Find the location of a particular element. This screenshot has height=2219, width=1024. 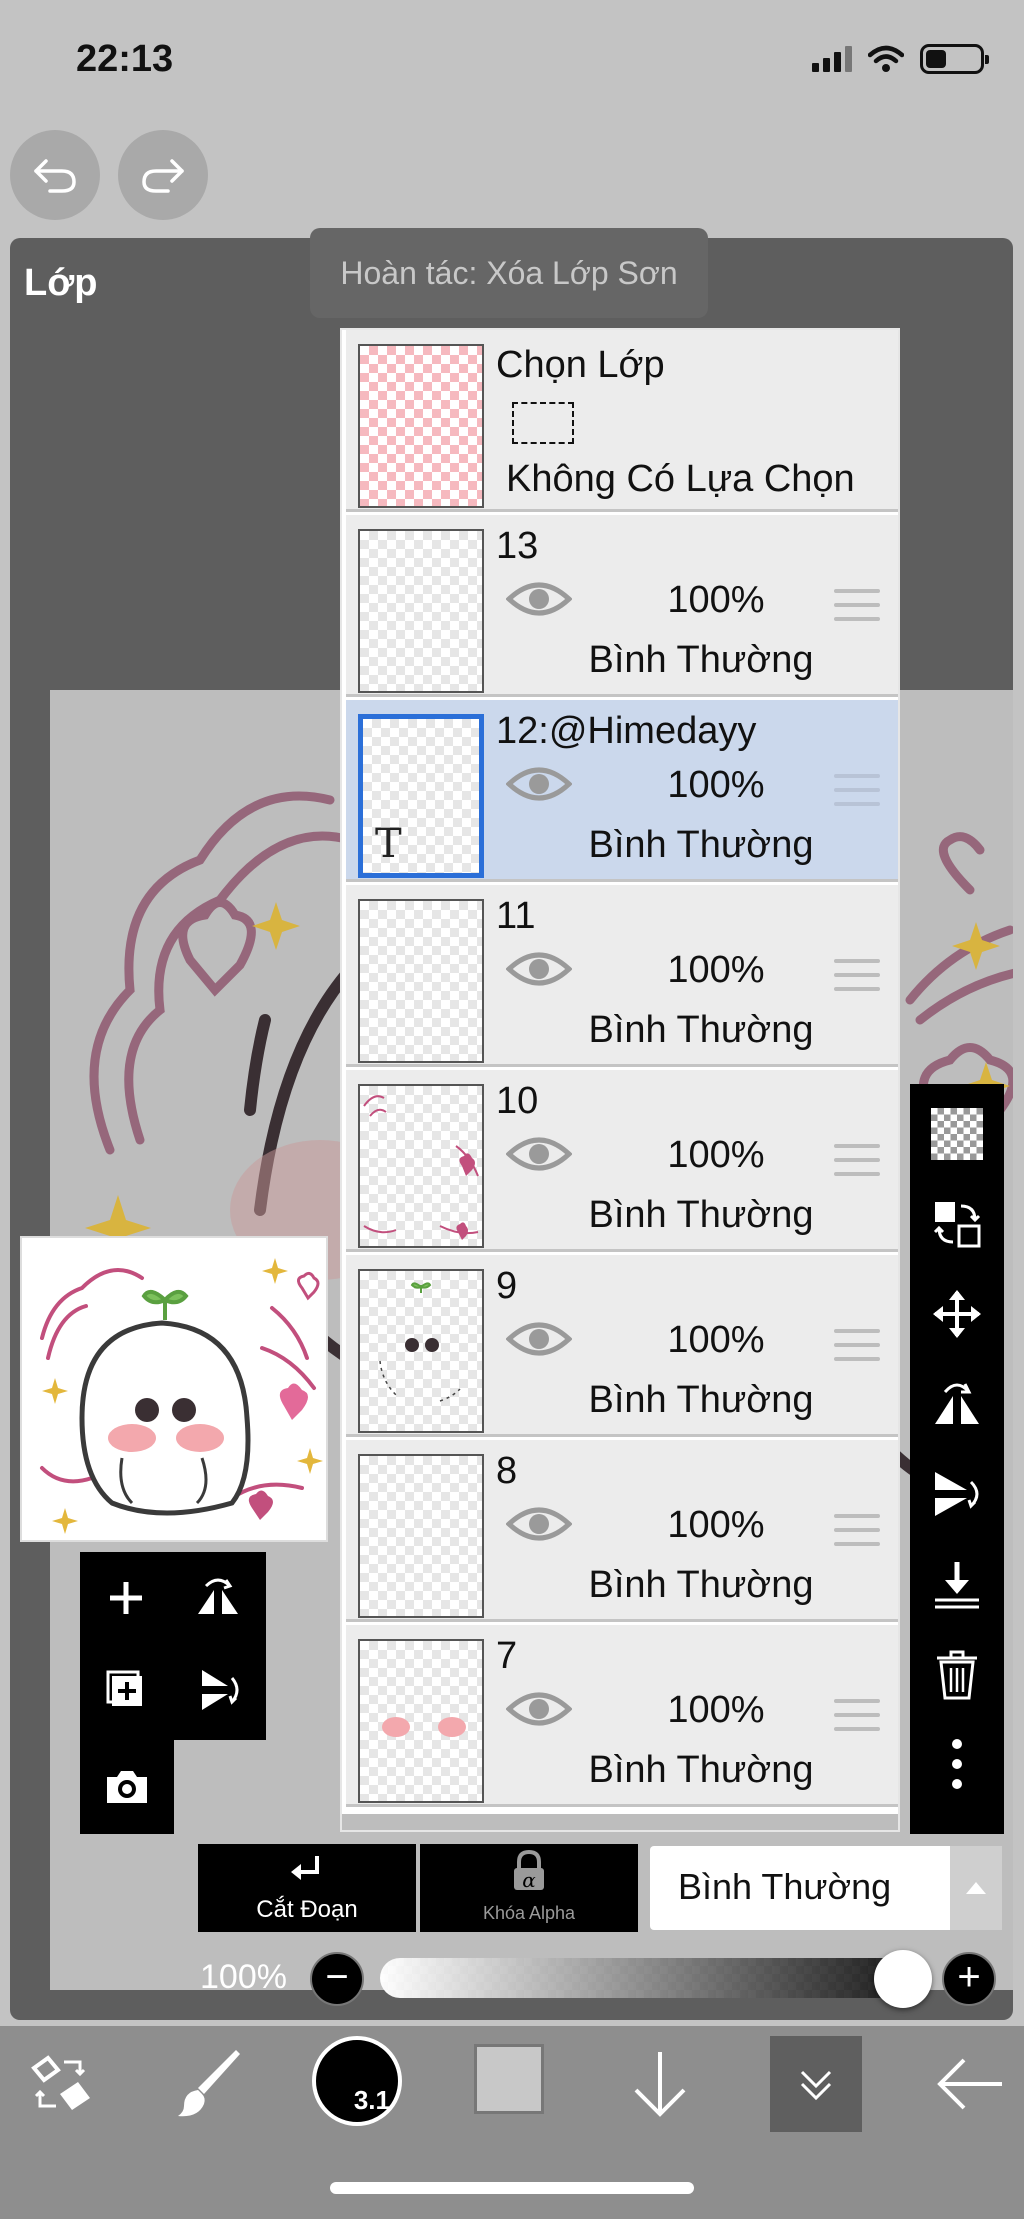

layer-row-11: 11 100% Bình Thường is located at coordinates (622, 976).